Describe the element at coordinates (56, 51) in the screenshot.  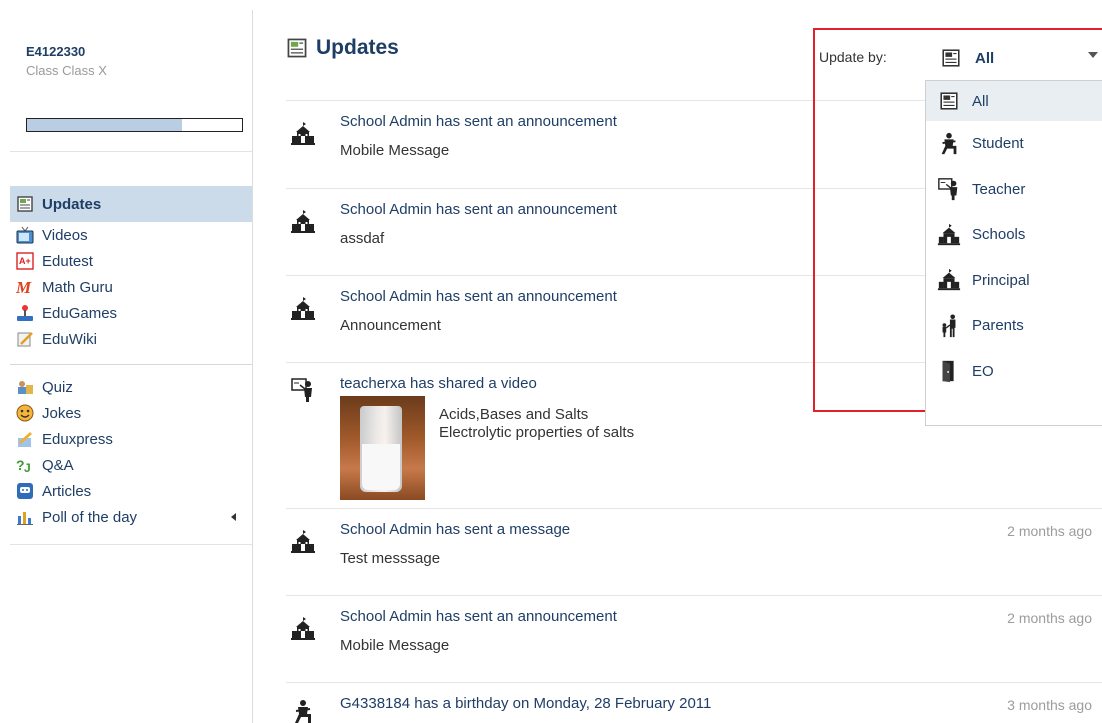
I see `user-id: E4122330` at that location.